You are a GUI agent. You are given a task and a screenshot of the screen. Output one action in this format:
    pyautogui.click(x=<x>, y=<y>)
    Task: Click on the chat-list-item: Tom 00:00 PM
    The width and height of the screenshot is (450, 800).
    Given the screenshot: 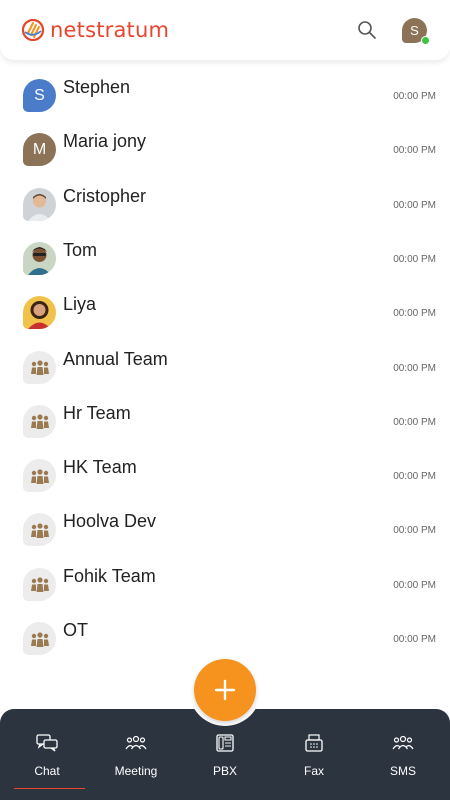 What is the action you would take?
    pyautogui.click(x=225, y=259)
    